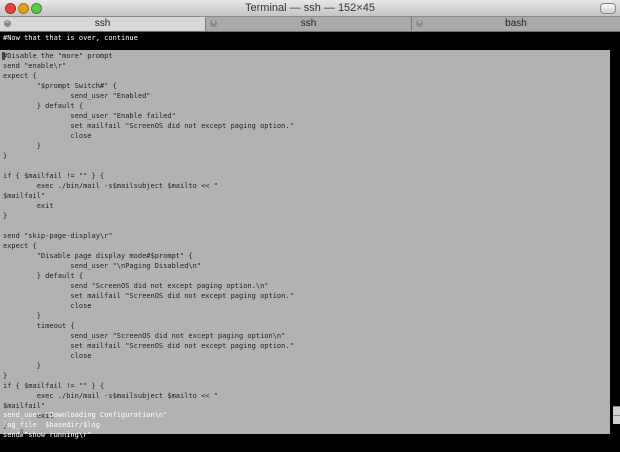 This screenshot has height=452, width=620. Describe the element at coordinates (47, 435) in the screenshot. I see `terminal-line: send "show running\r"` at that location.